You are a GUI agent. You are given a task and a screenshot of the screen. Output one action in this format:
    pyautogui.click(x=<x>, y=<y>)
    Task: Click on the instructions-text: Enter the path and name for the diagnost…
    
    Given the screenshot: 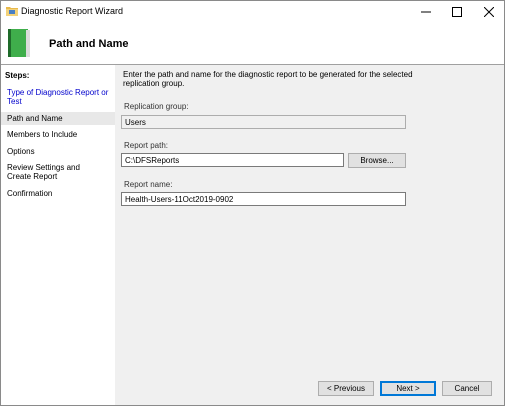 What is the action you would take?
    pyautogui.click(x=268, y=79)
    